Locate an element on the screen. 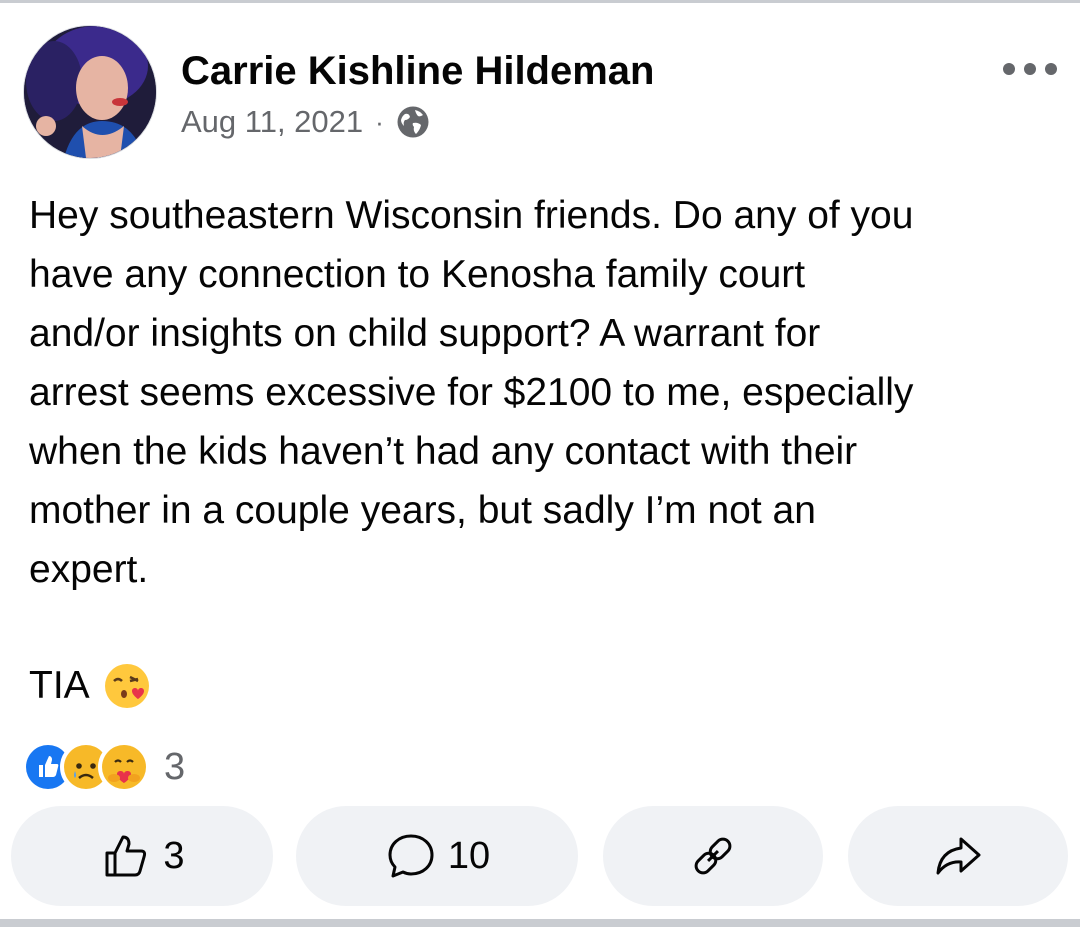 The height and width of the screenshot is (927, 1080). link-icon is located at coordinates (713, 856).